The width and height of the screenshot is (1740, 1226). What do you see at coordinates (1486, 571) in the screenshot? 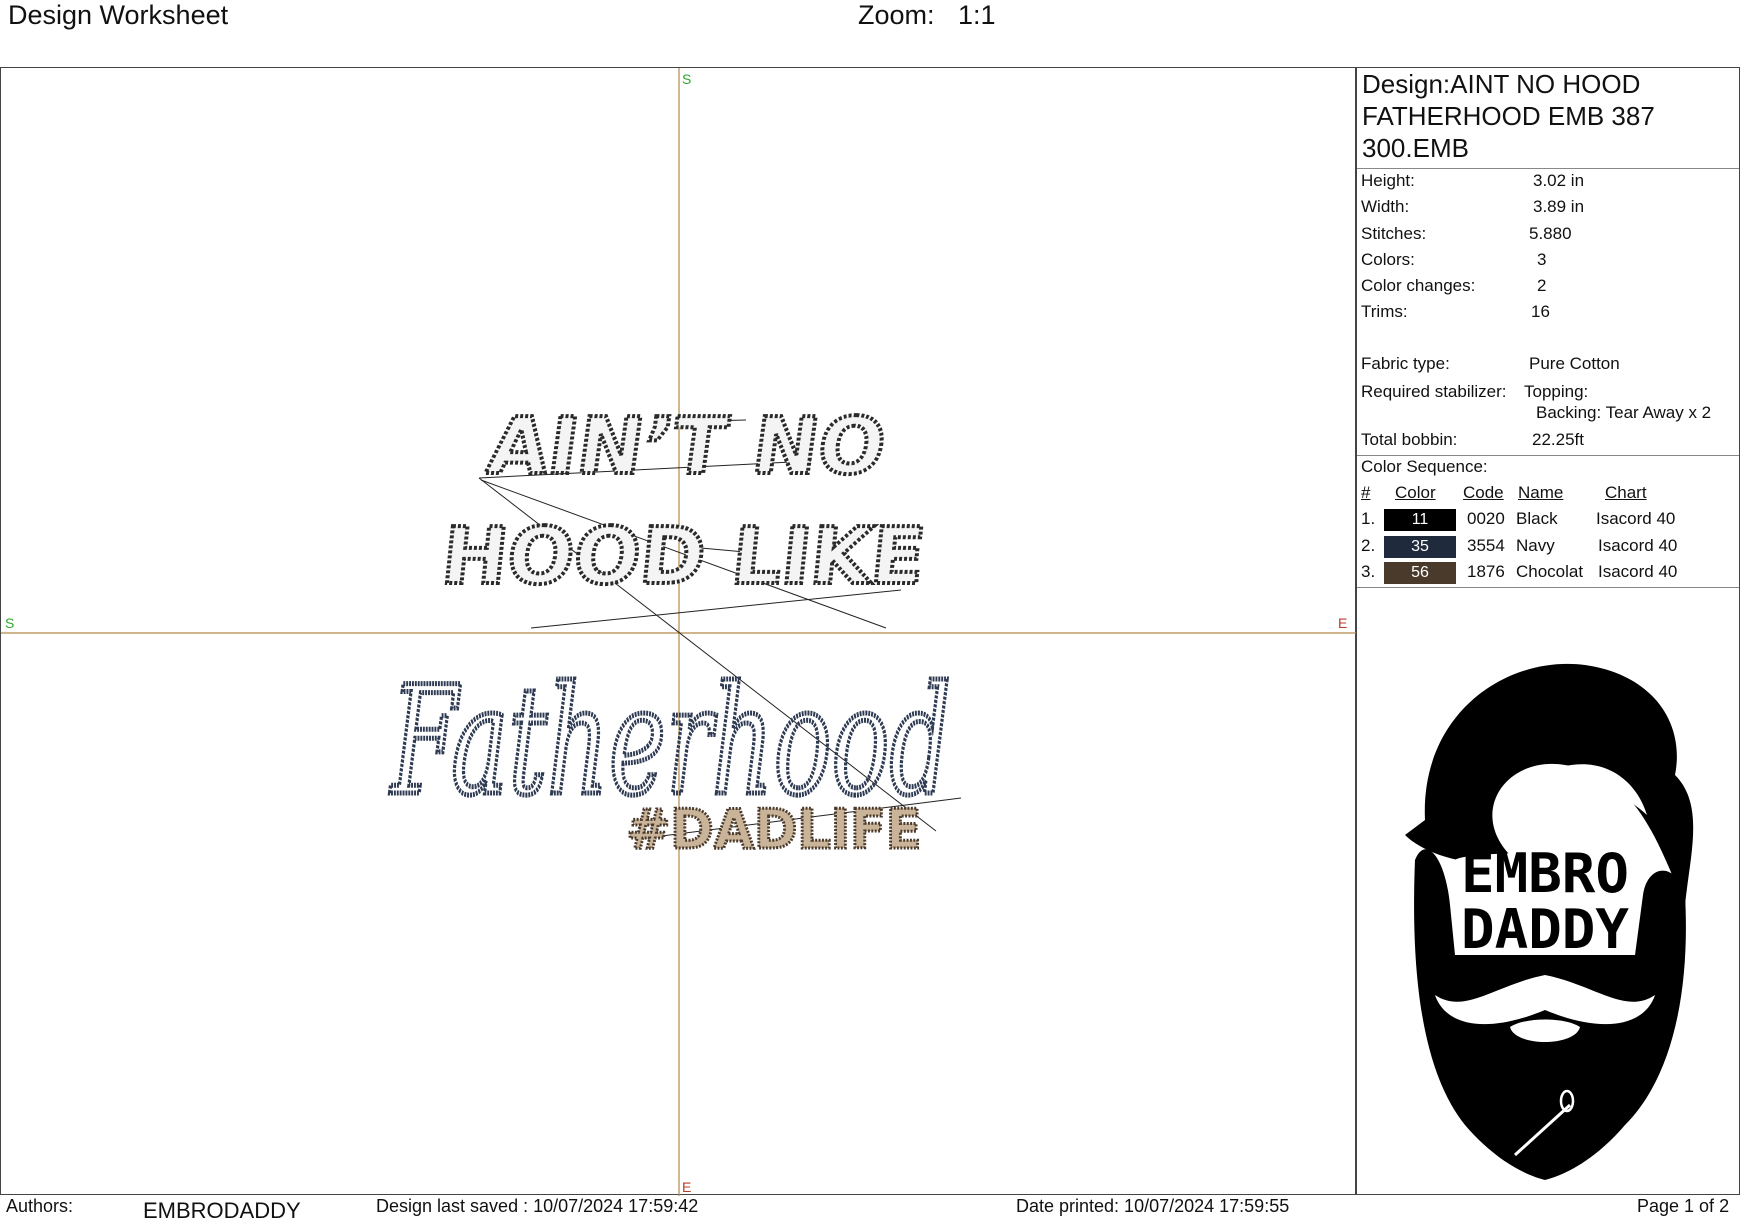
I see `sequence-row-code: 1876` at bounding box center [1486, 571].